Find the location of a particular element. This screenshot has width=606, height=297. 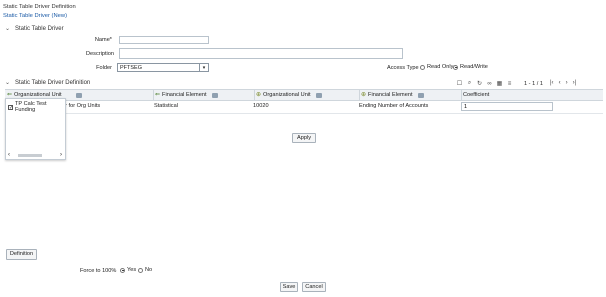

cell-org-unit-2: 10020 is located at coordinates (261, 106).